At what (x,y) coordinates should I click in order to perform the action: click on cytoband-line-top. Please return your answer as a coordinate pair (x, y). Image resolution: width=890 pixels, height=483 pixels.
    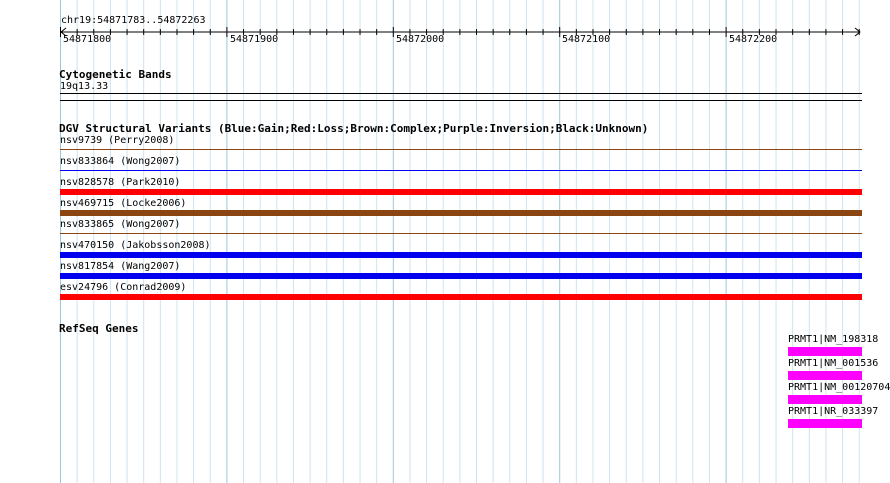
    Looking at the image, I should click on (461, 93).